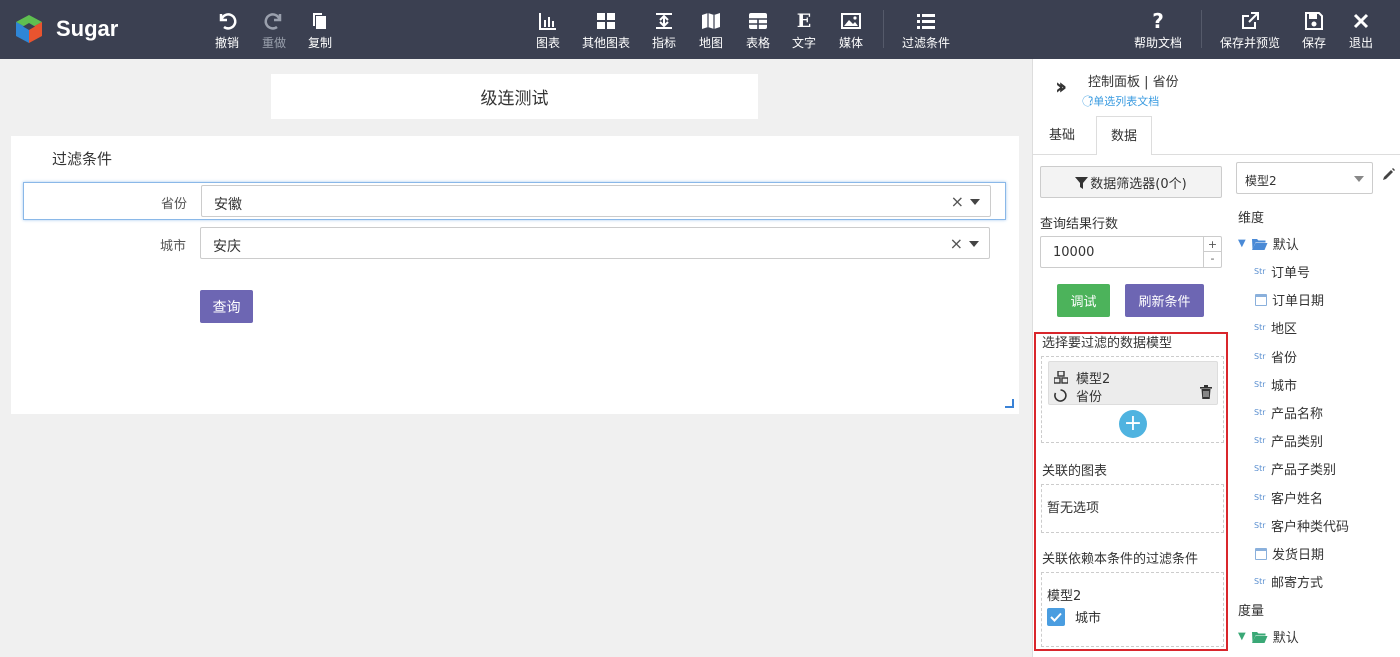 Image resolution: width=1400 pixels, height=657 pixels. I want to click on field-name: 地区, so click(1284, 330).